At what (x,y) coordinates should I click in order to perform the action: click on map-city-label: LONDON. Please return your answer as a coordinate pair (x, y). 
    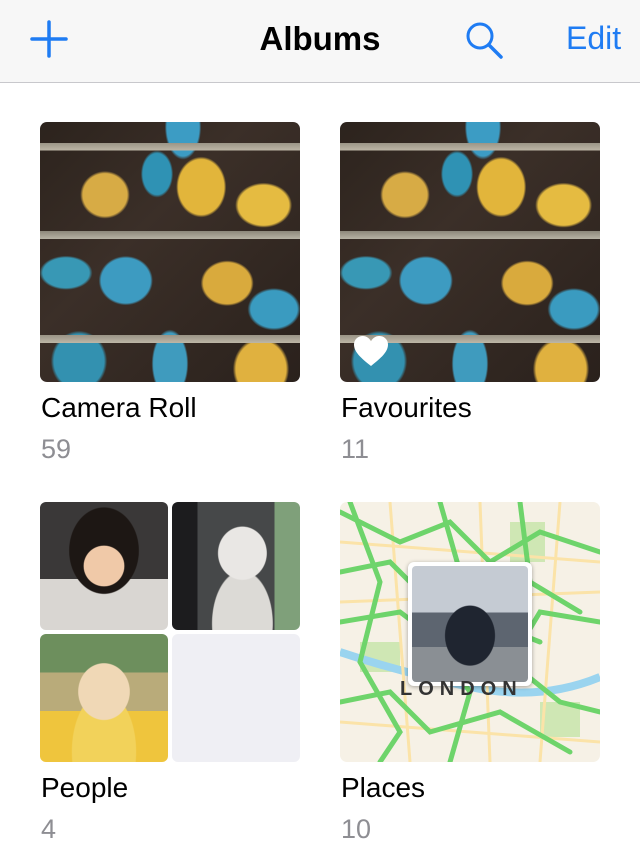
    Looking at the image, I should click on (461, 689).